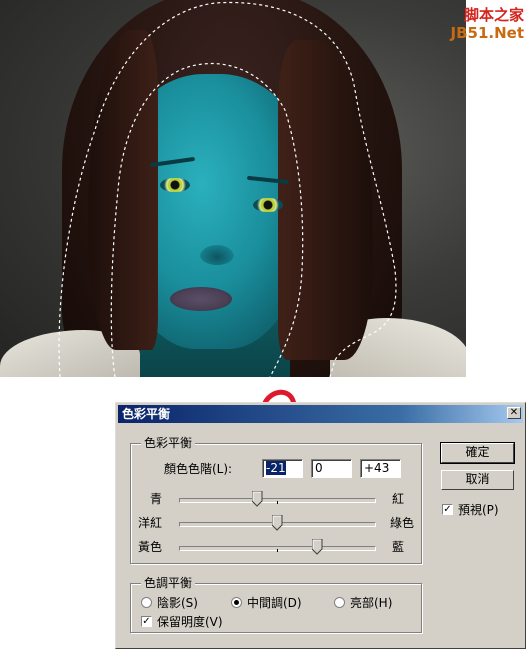 This screenshot has height=651, width=528. I want to click on highlights-radio-label: 亮部(H), so click(371, 603).